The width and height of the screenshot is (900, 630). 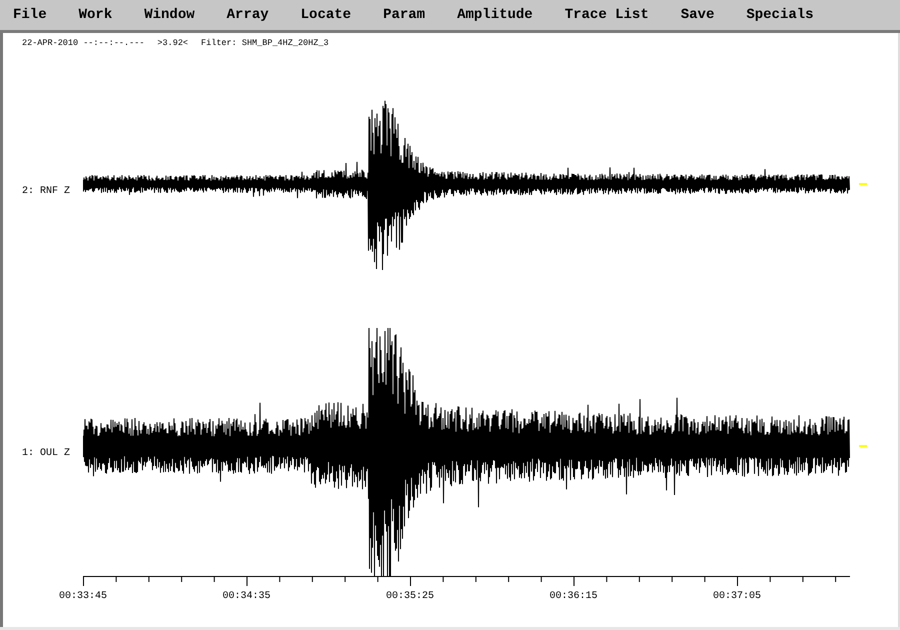 What do you see at coordinates (83, 597) in the screenshot?
I see `time-label: 00:33:45` at bounding box center [83, 597].